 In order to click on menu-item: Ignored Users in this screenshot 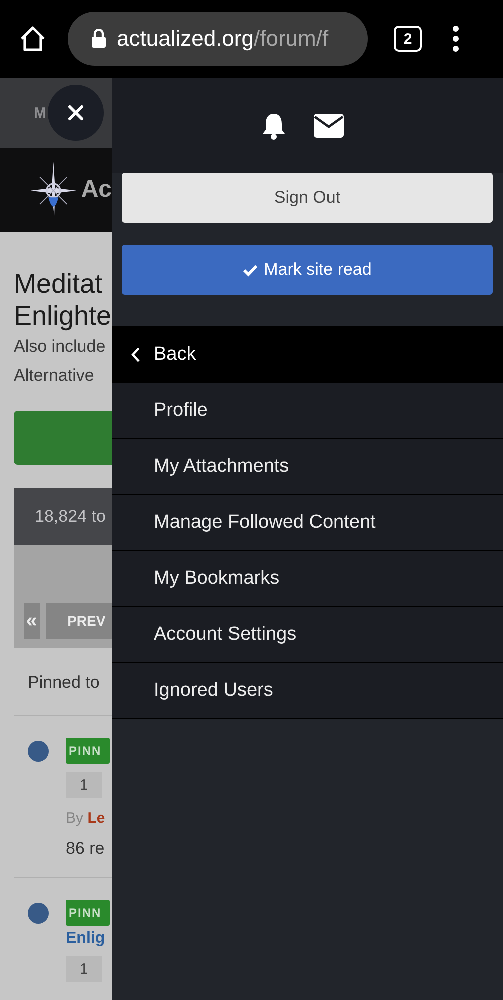, I will do `click(307, 691)`.